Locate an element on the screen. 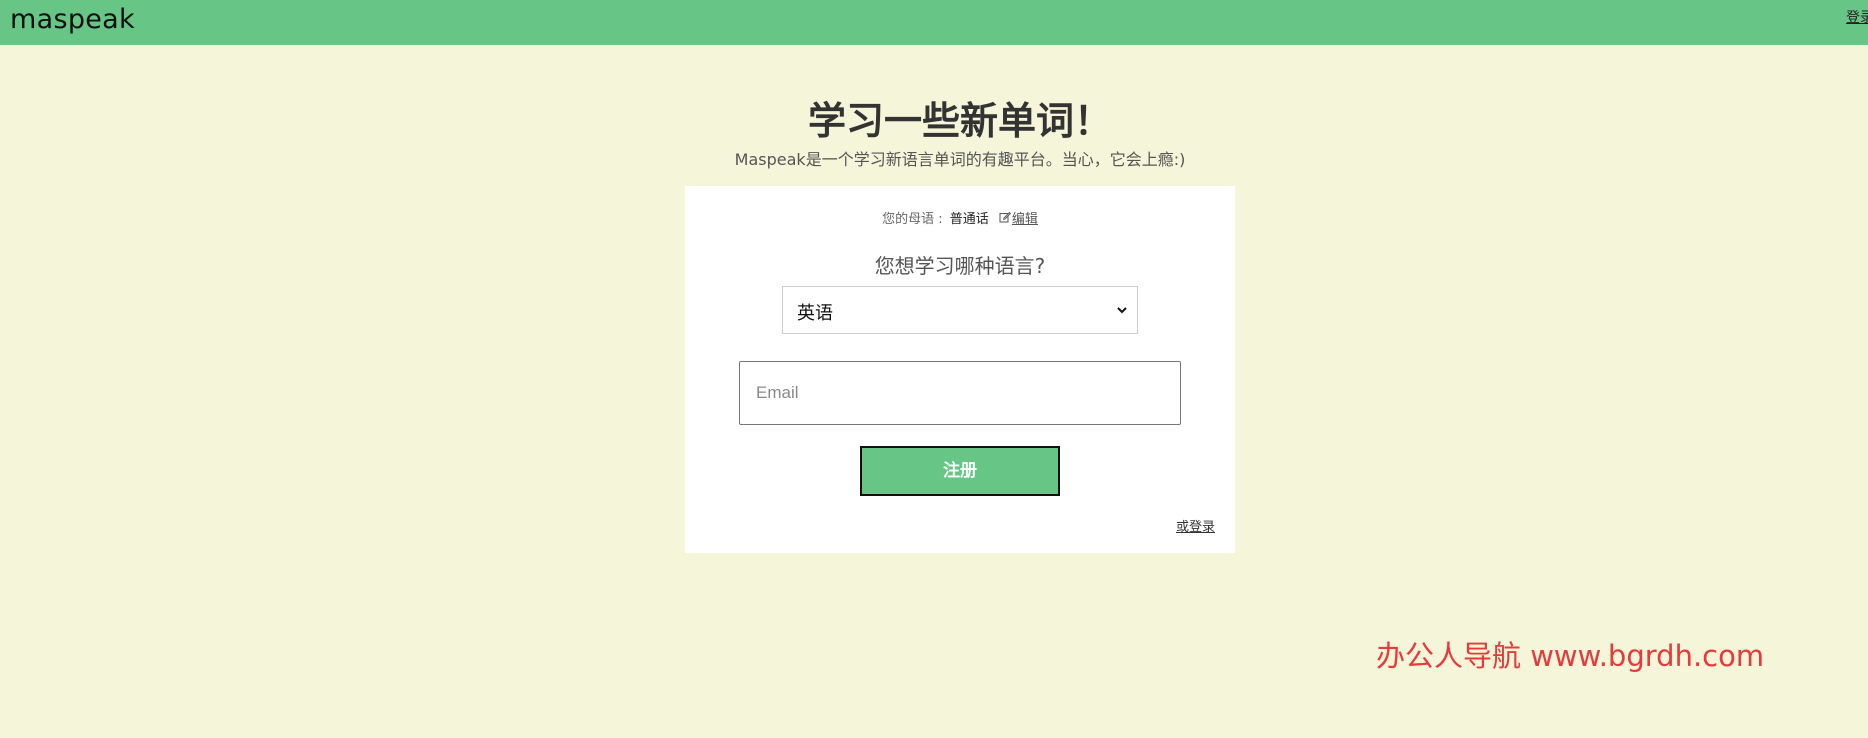  chevron-down-icon is located at coordinates (1122, 308).